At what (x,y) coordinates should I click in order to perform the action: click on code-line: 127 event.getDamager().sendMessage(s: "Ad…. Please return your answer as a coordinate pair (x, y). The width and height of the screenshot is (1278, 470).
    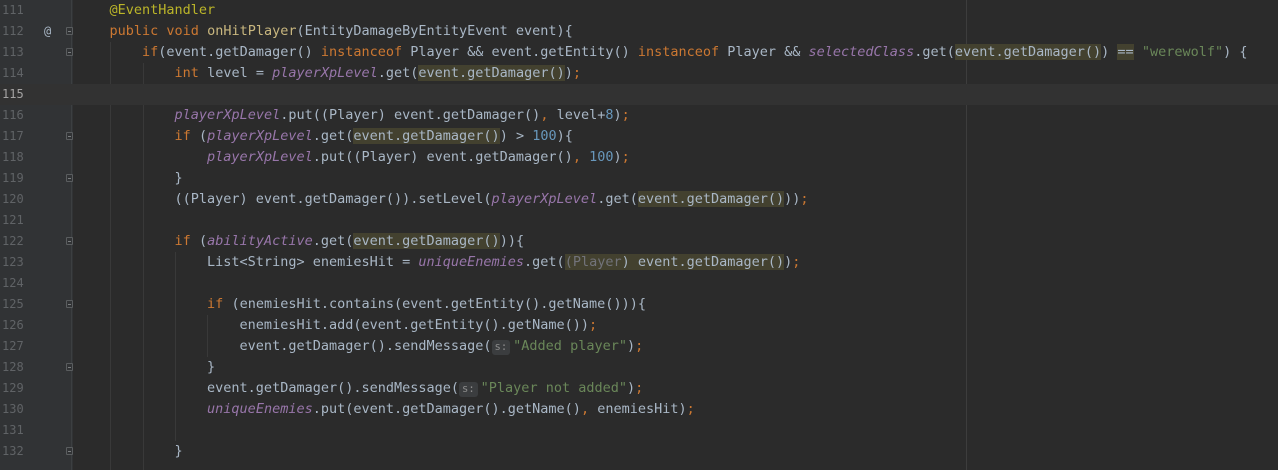
    Looking at the image, I should click on (639, 346).